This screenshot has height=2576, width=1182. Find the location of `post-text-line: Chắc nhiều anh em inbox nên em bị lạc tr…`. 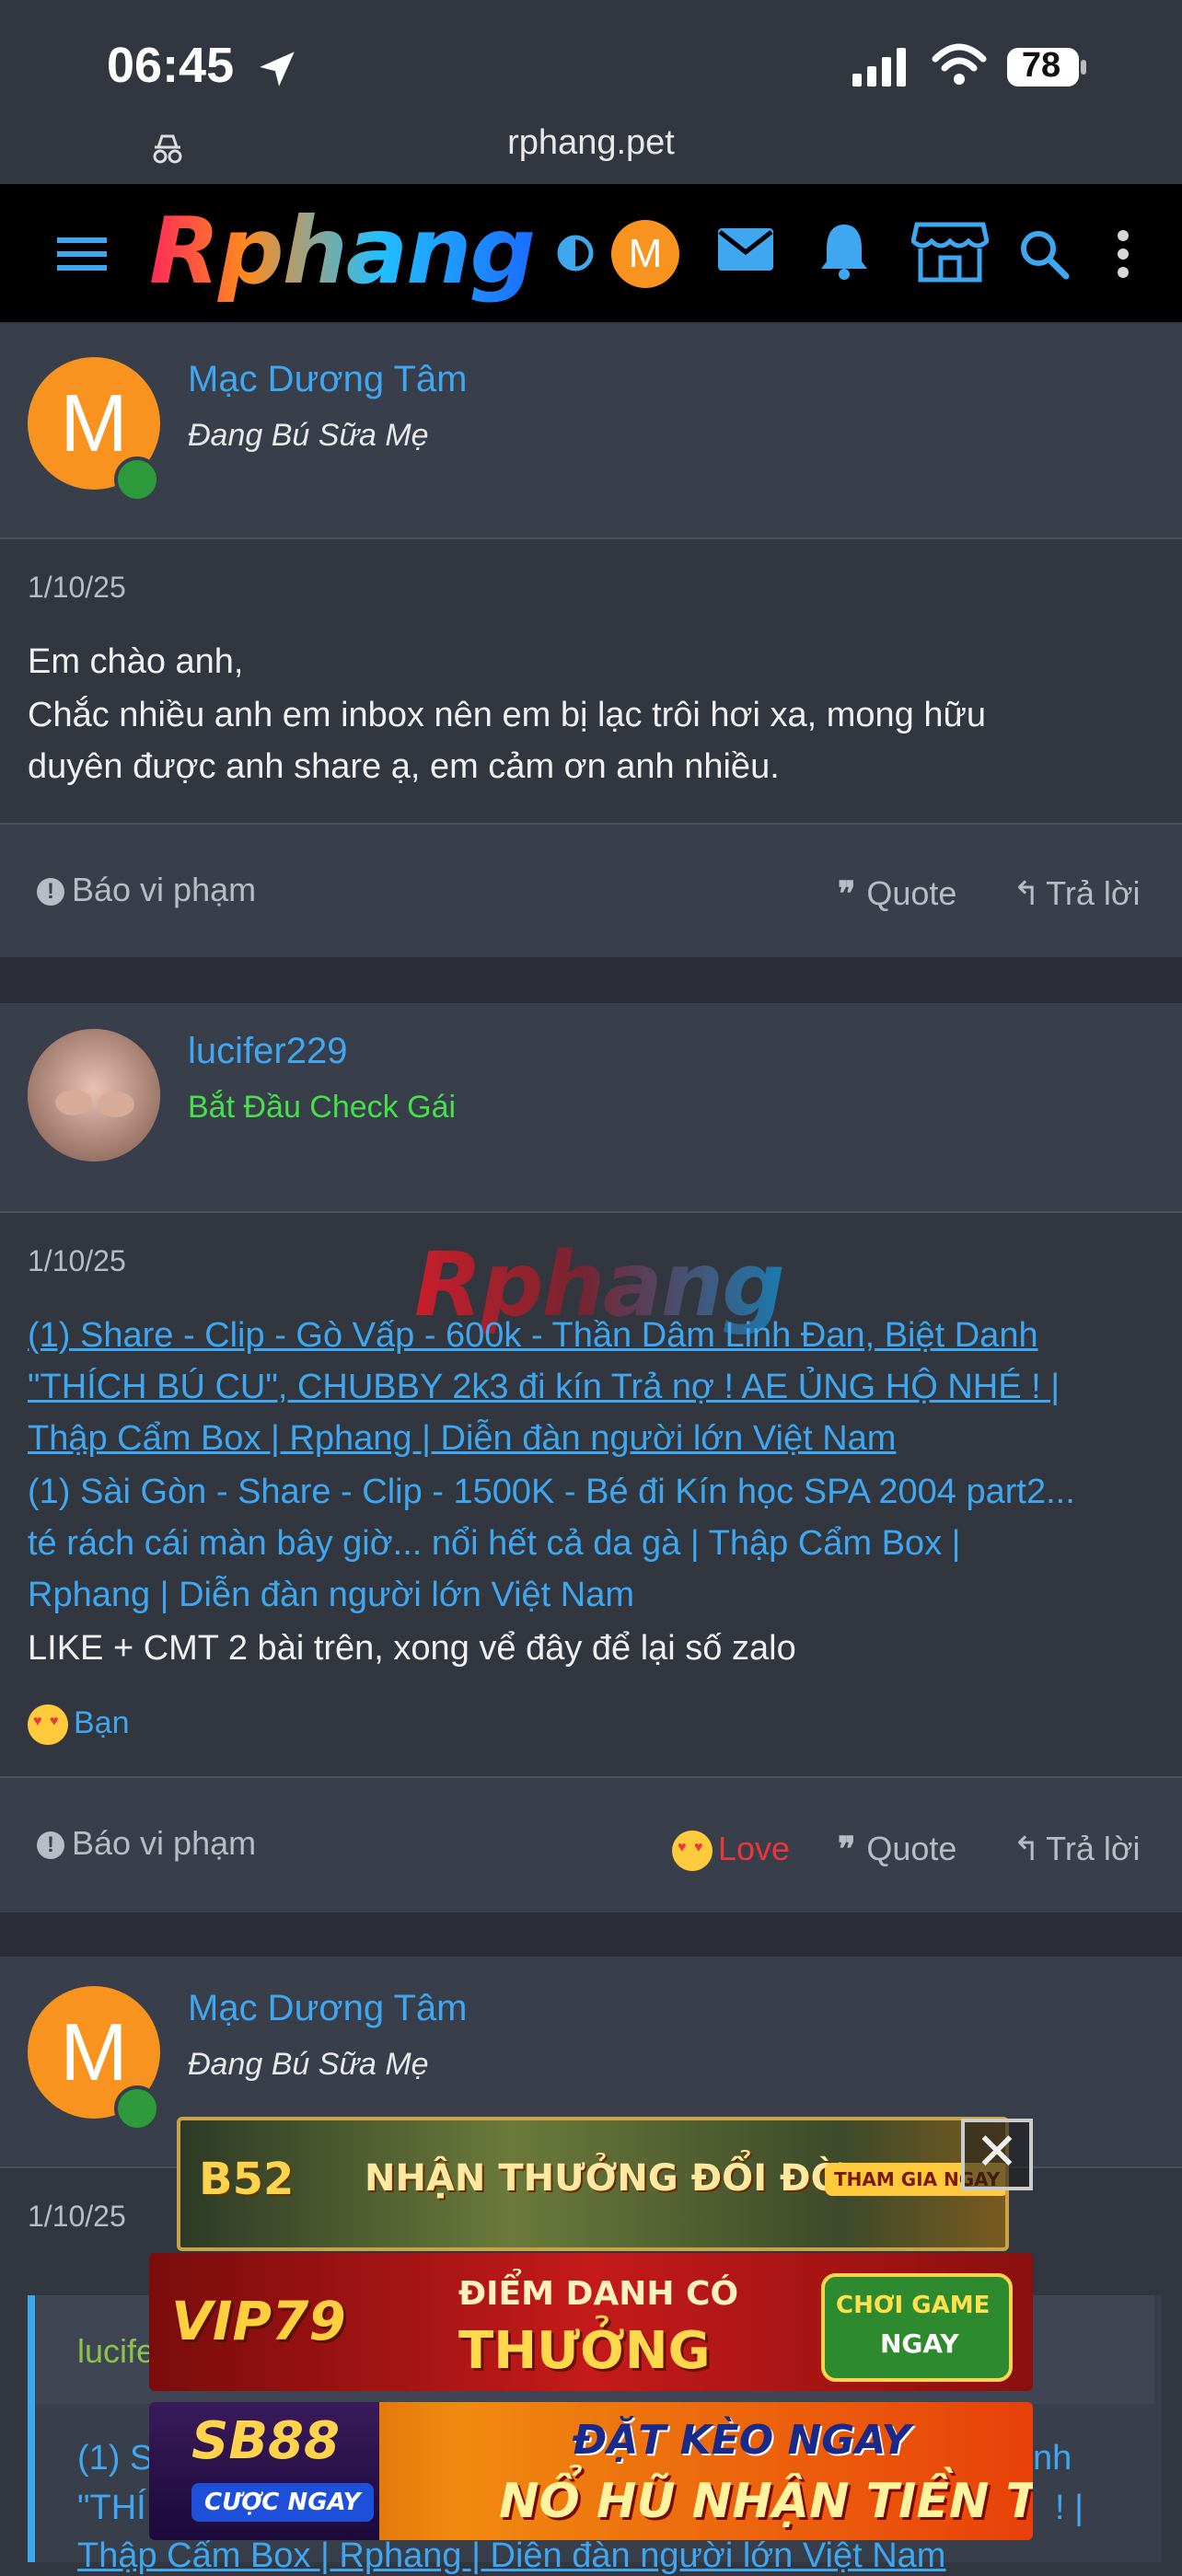

post-text-line: Chắc nhiều anh em inbox nên em bị lạc tr… is located at coordinates (508, 715).